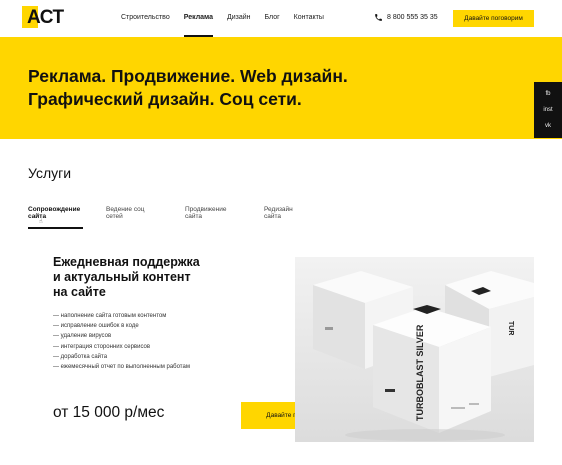  I want to click on product-label: TURBOBLAST SILVER, so click(420, 372).